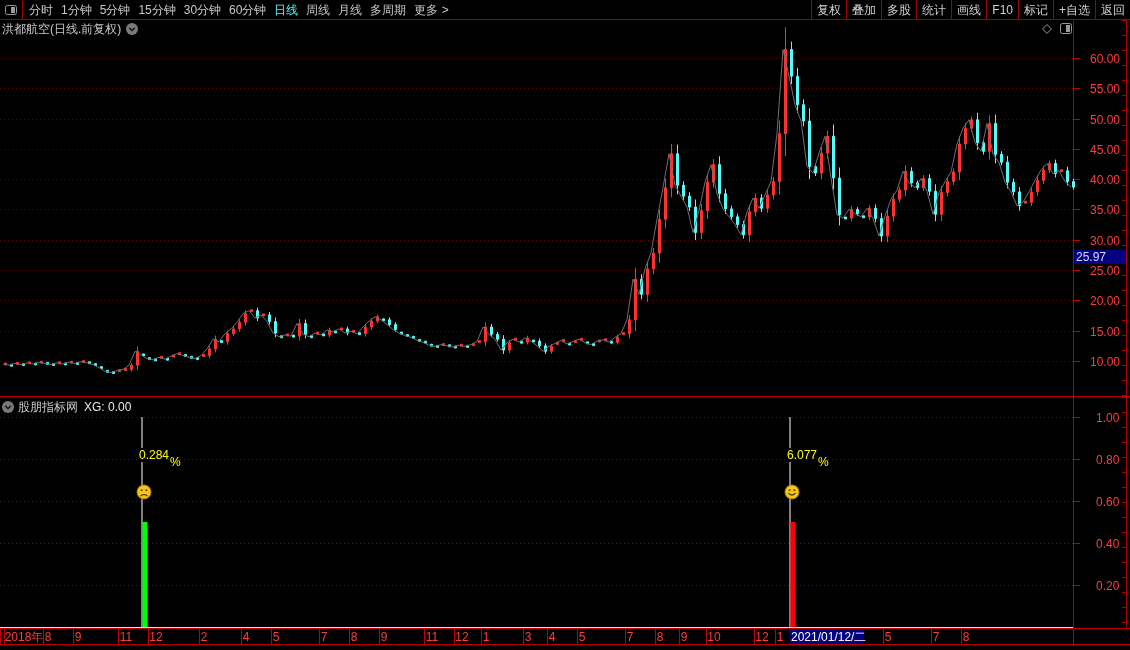  Describe the element at coordinates (1108, 501) in the screenshot. I see `axis-label: 0.60` at that location.